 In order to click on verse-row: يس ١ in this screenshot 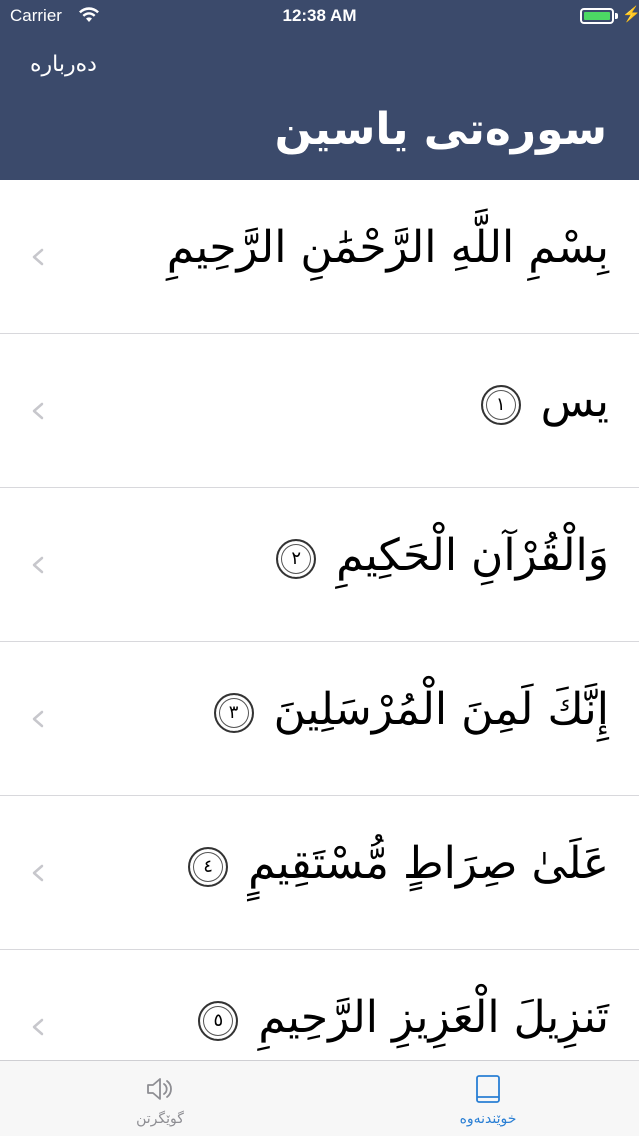, I will do `click(319, 411)`.